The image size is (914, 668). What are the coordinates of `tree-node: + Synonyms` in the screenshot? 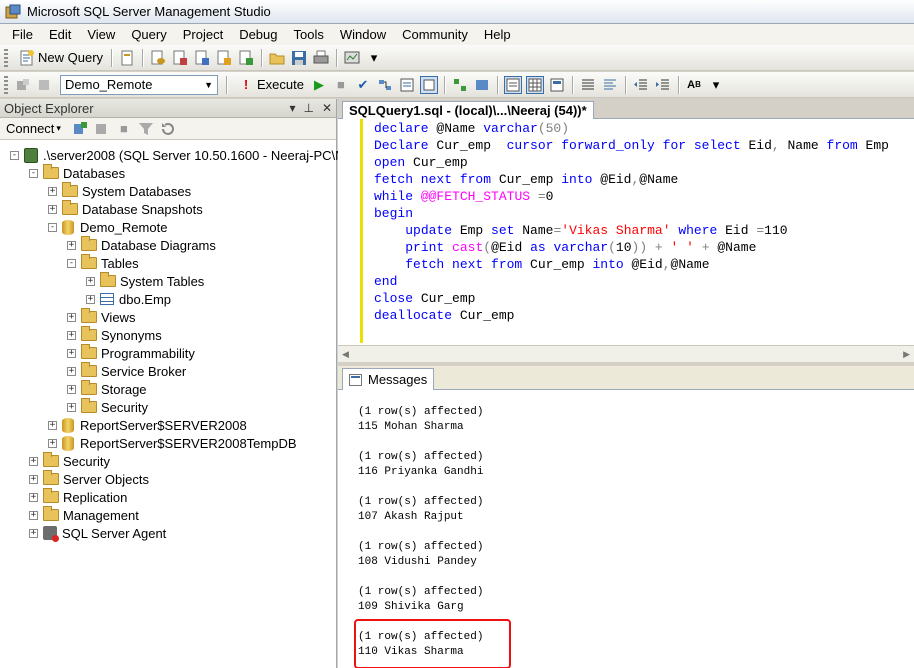 It's located at (114, 335).